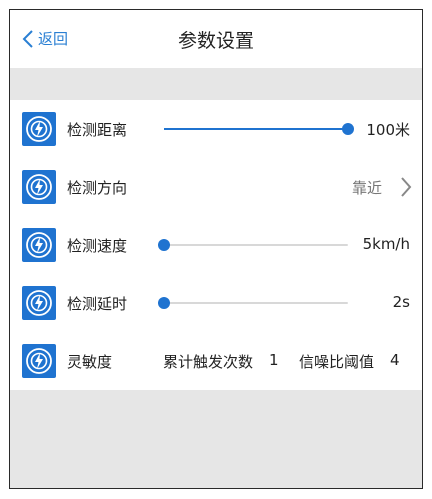 This screenshot has height=499, width=432. Describe the element at coordinates (97, 304) in the screenshot. I see `delay-label: 检测延时` at that location.